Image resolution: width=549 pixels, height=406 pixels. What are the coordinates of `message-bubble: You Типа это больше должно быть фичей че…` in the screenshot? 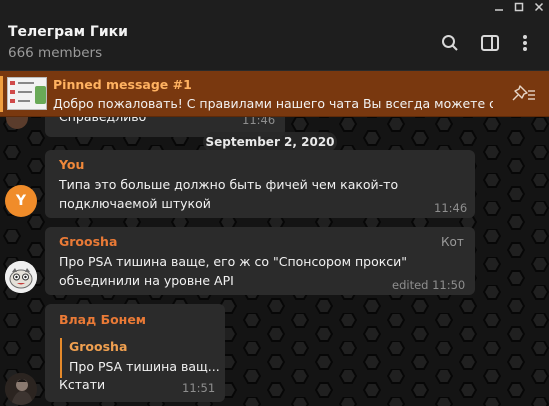 It's located at (260, 184).